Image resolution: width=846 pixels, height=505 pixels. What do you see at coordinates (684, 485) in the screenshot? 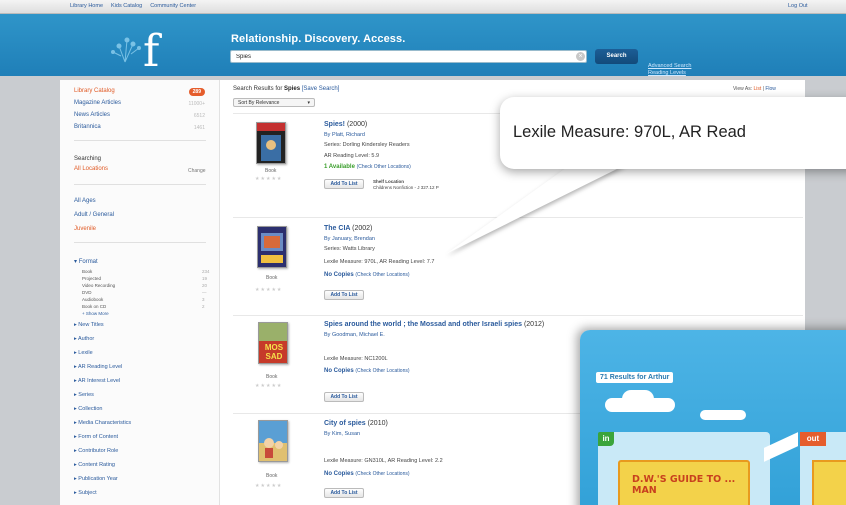
I see `kids-book-title: D.W.'S GUIDE TO ... MAN` at bounding box center [684, 485].